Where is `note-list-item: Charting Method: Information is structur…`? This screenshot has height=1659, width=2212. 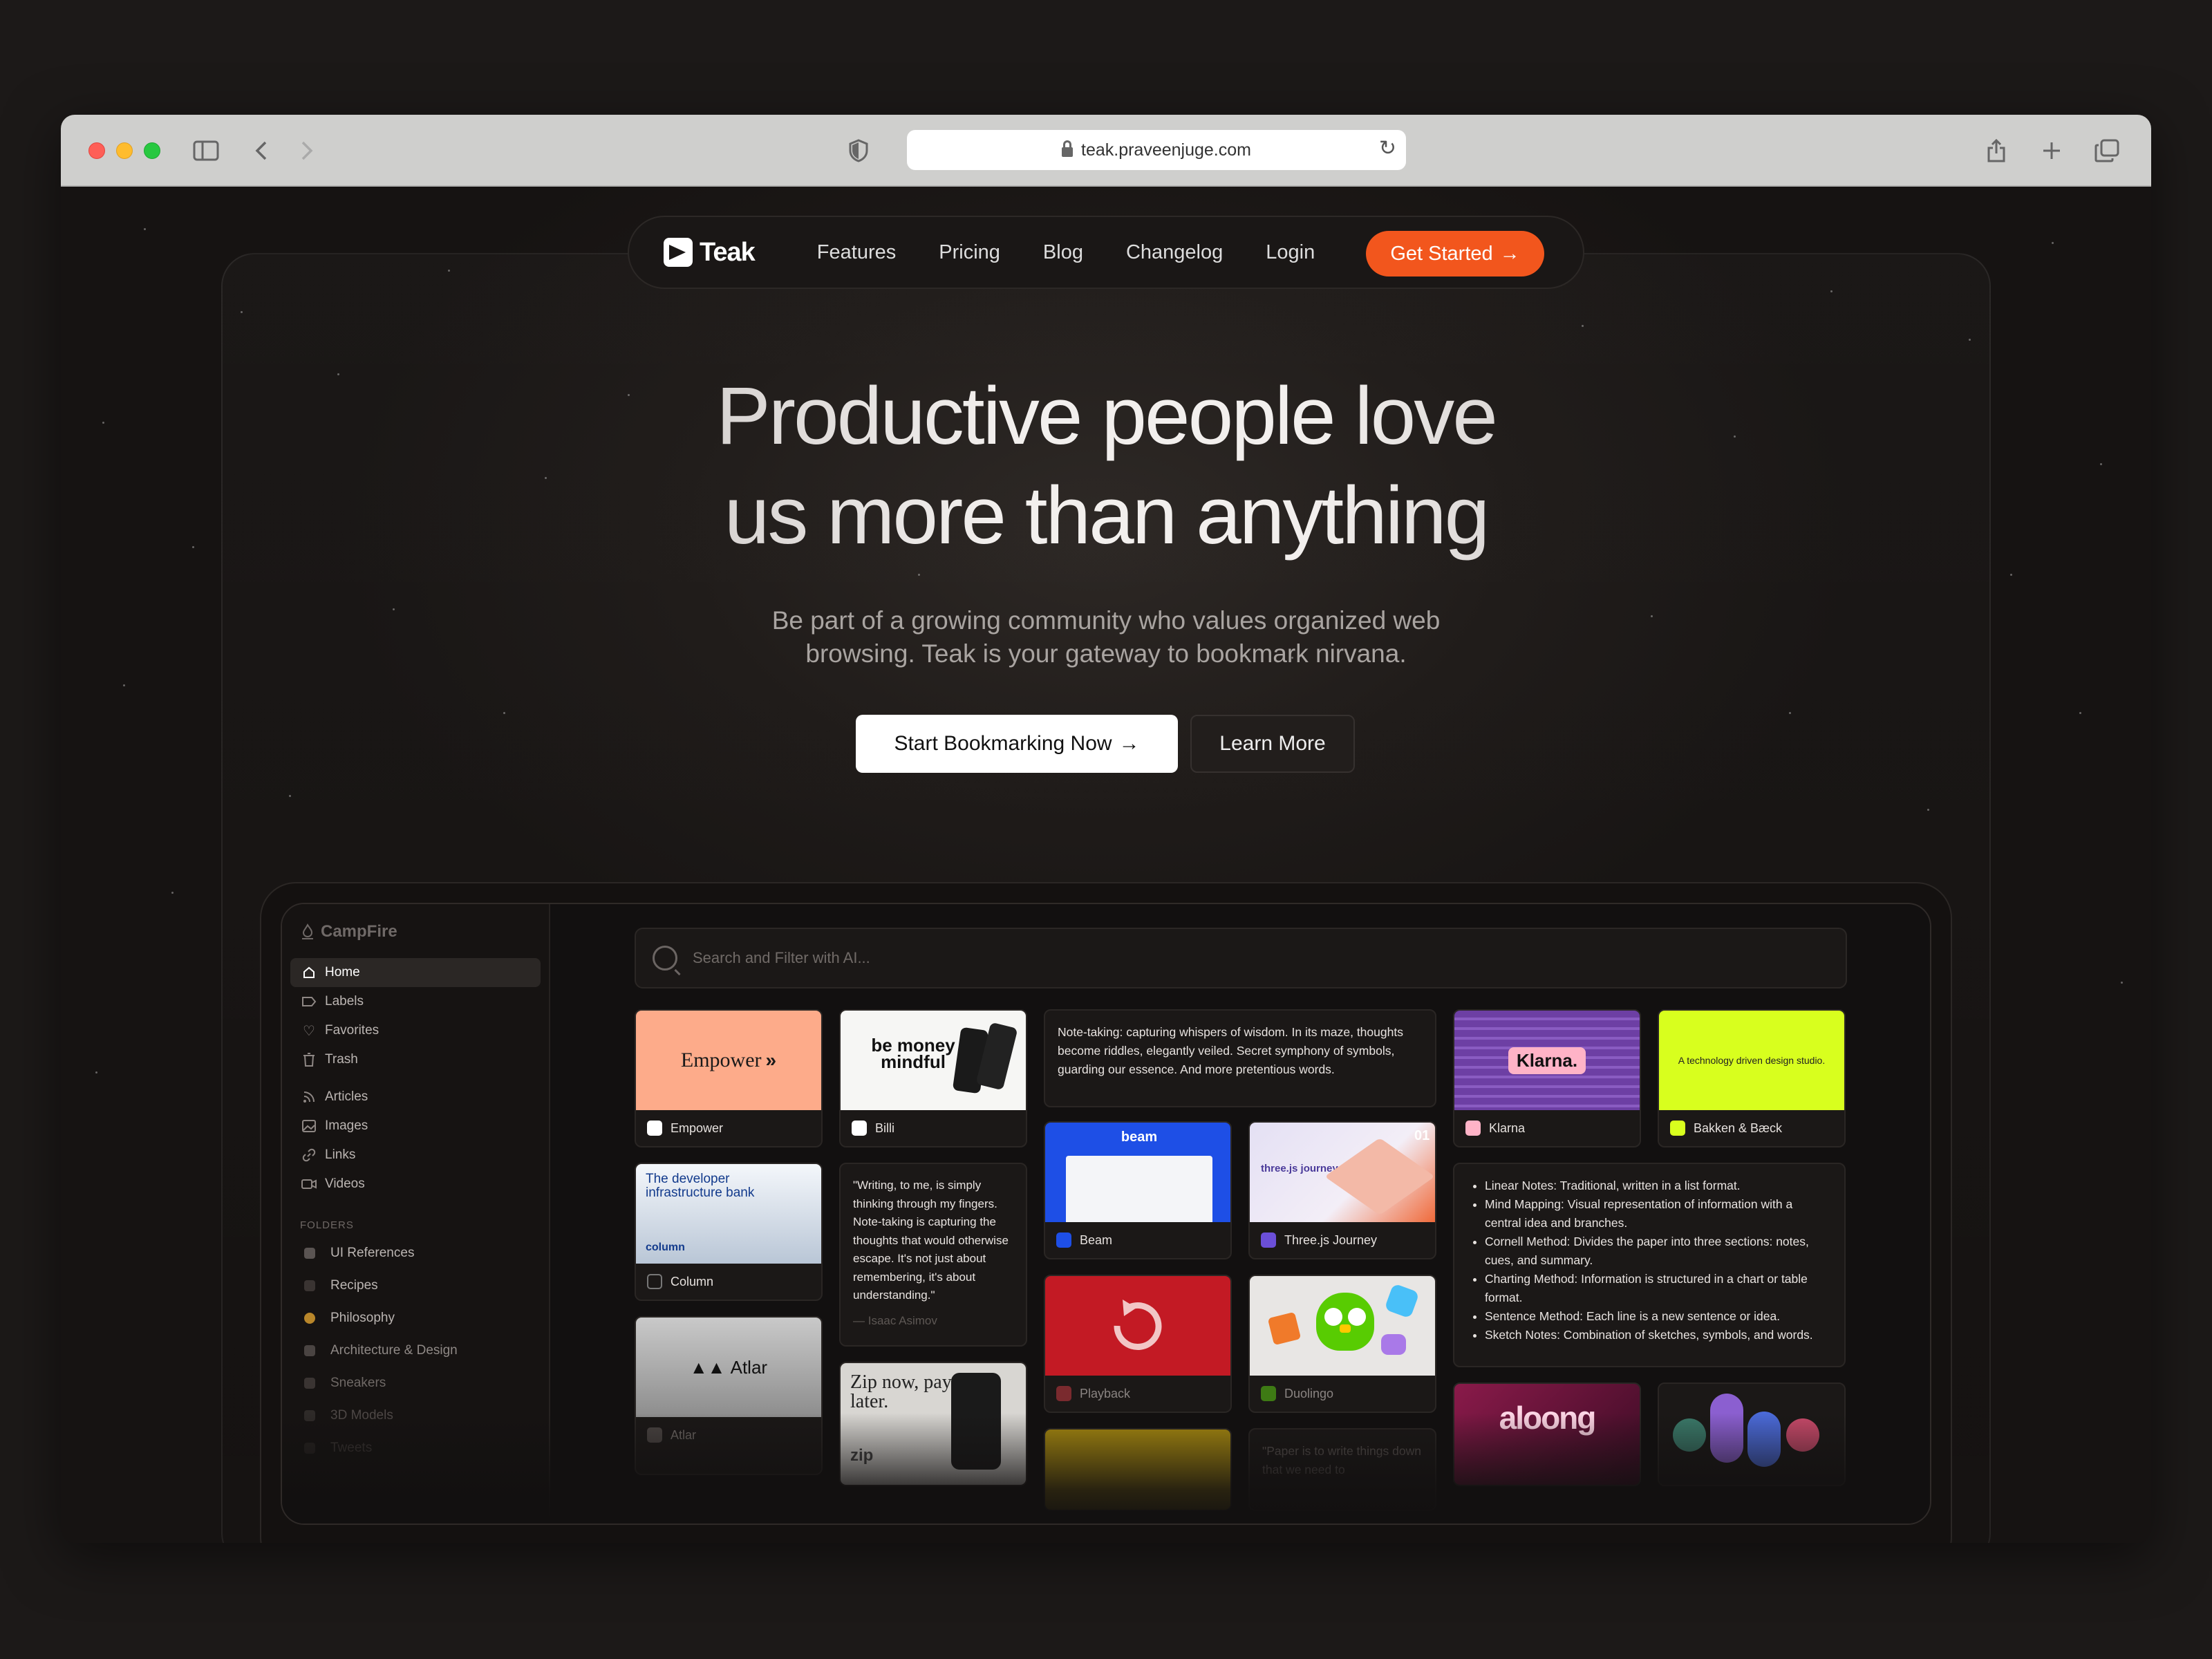 note-list-item: Charting Method: Information is structur… is located at coordinates (1658, 1288).